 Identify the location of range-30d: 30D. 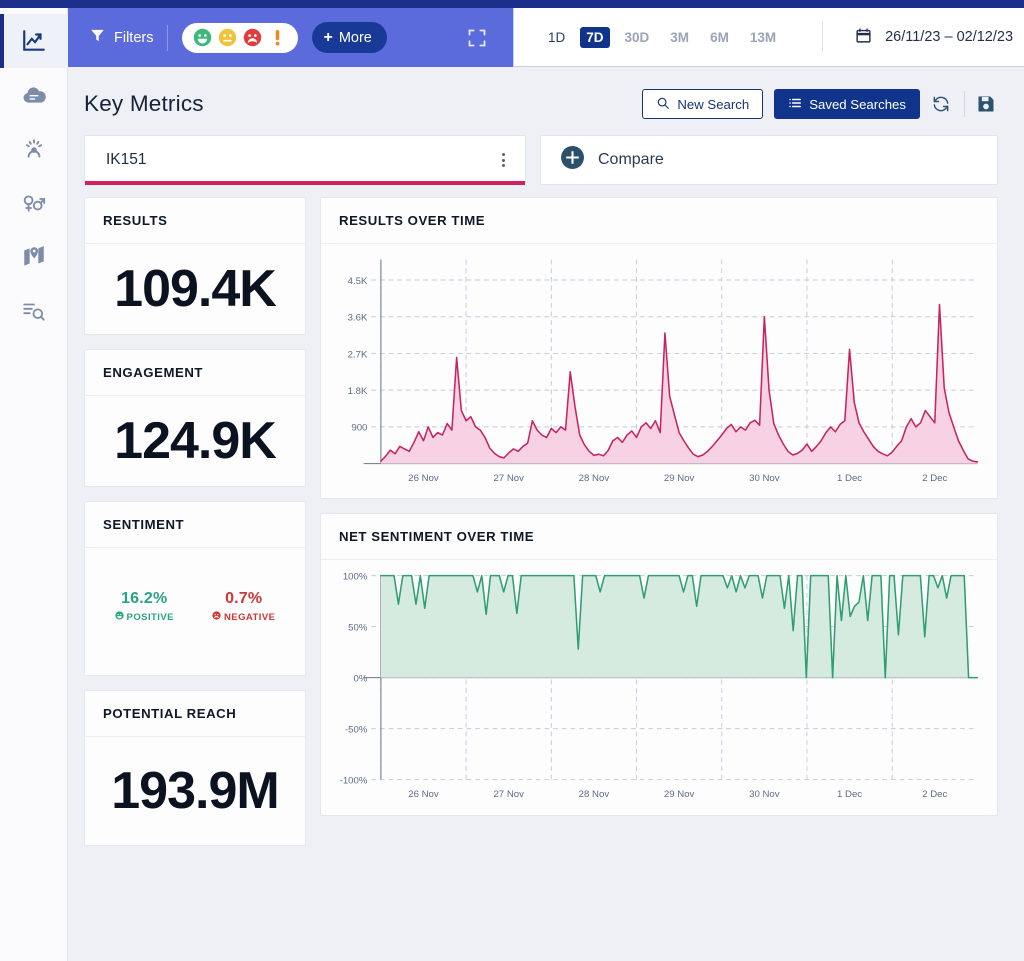
(637, 37).